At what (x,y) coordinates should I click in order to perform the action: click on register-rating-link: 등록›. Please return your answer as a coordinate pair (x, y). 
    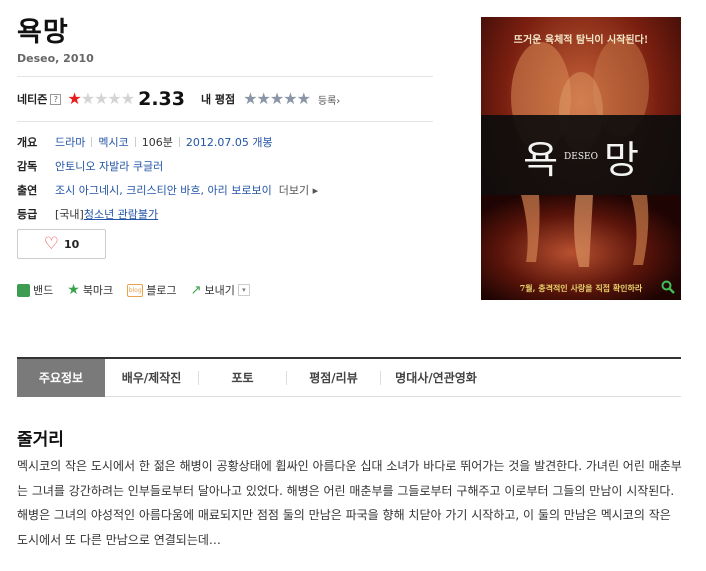
    Looking at the image, I should click on (329, 99).